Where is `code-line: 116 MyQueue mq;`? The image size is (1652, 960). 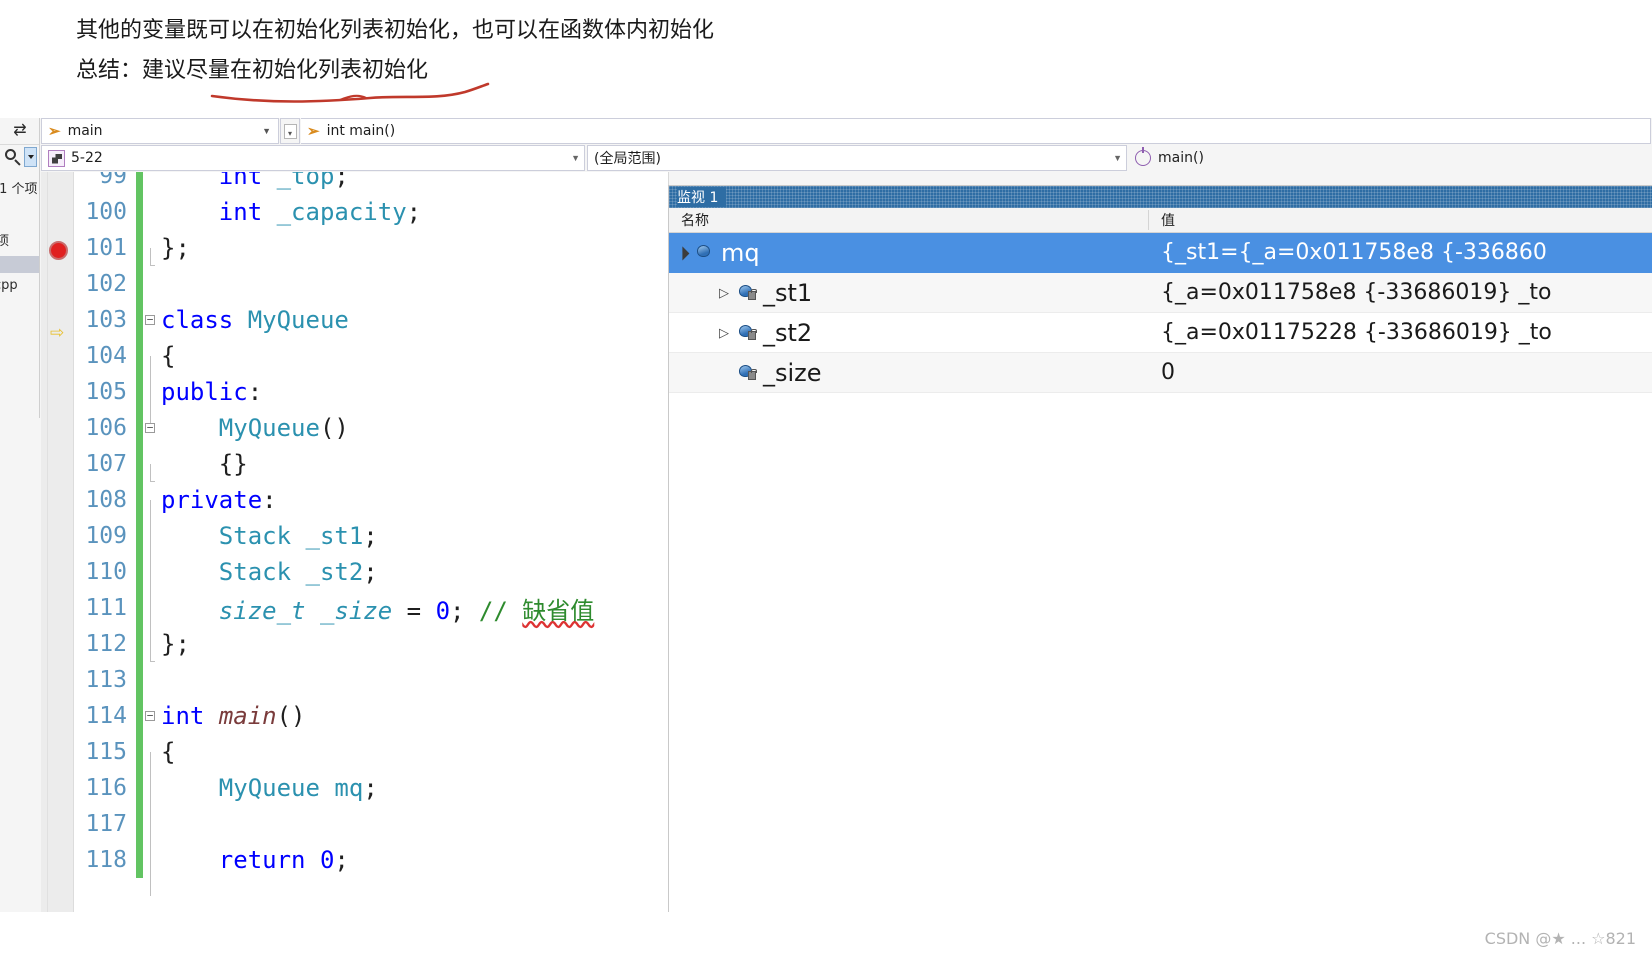
code-line: 116 MyQueue mq; is located at coordinates (371, 797).